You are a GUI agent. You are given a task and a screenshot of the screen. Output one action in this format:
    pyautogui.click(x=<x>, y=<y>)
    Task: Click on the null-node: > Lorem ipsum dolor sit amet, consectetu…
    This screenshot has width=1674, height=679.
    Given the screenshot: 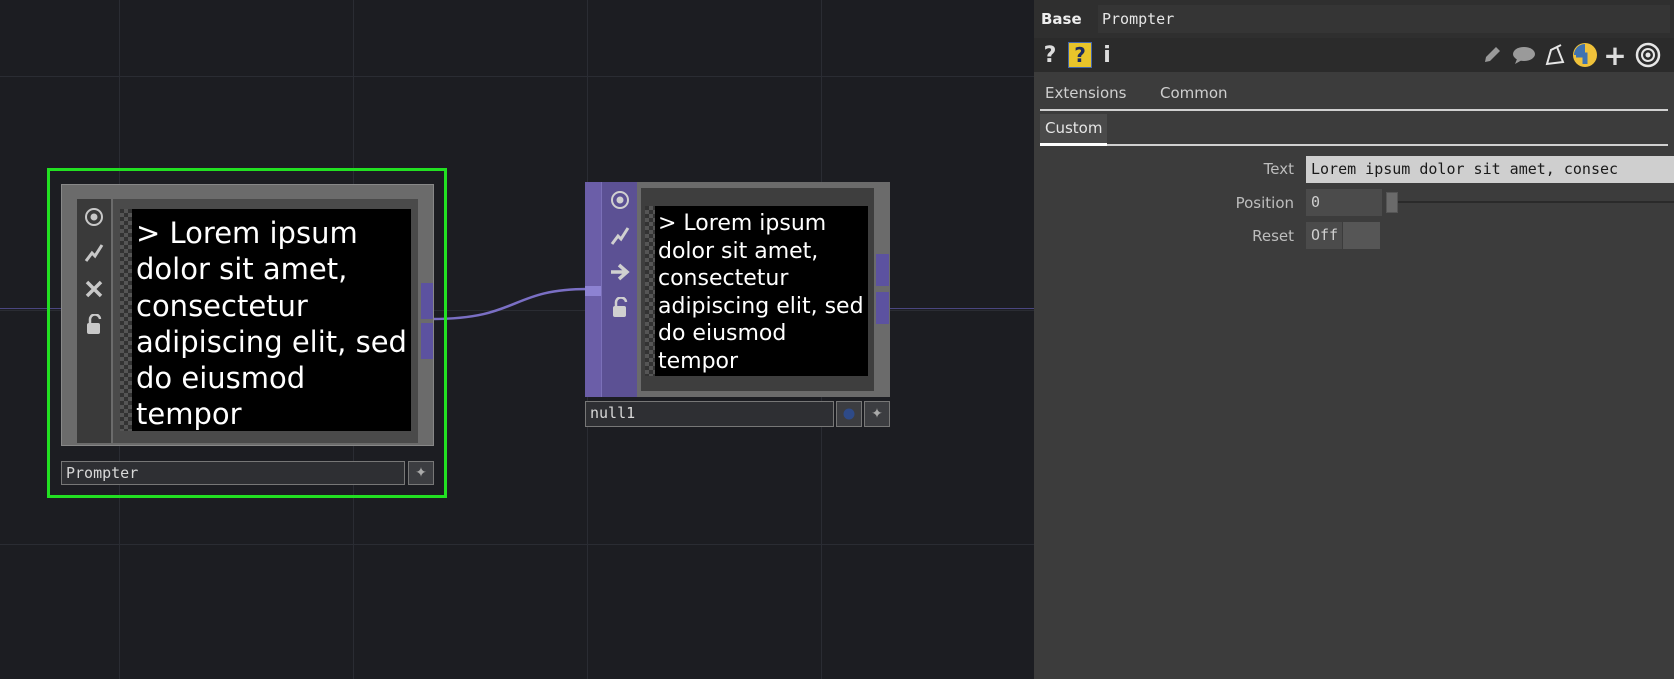 What is the action you would take?
    pyautogui.click(x=737, y=305)
    